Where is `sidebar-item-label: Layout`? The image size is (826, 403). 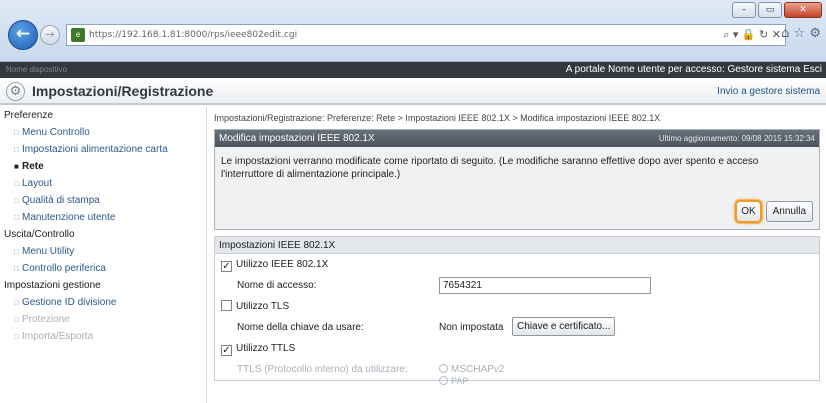
sidebar-item-label: Layout is located at coordinates (37, 183).